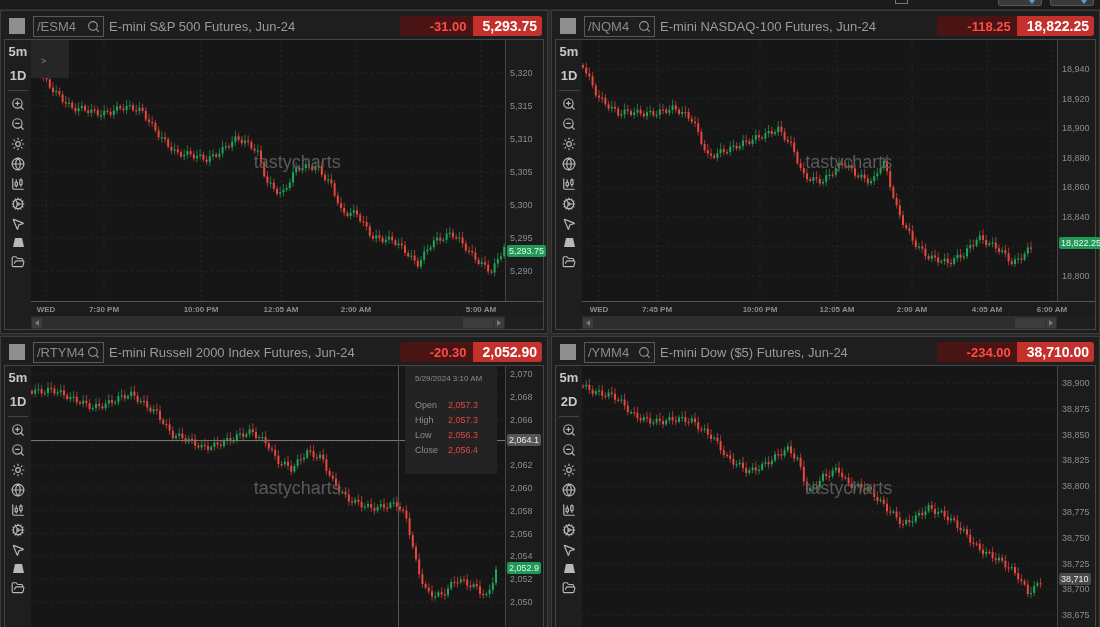 The image size is (1100, 627). I want to click on axis-label: 6:00 AM, so click(1052, 309).